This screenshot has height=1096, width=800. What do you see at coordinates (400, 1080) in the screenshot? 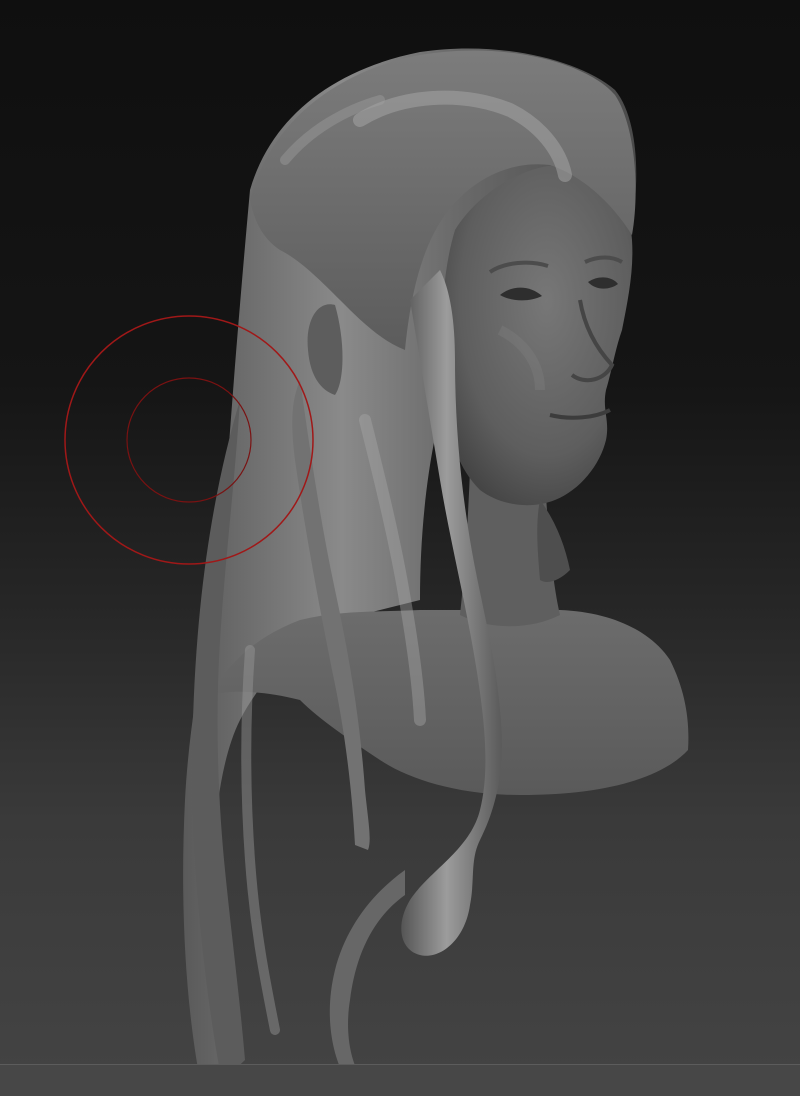
I see `floor-band` at bounding box center [400, 1080].